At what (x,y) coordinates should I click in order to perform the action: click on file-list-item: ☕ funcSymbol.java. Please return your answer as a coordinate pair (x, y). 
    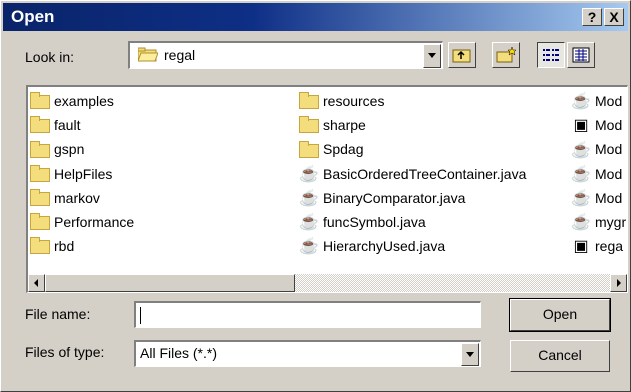
    Looking at the image, I should click on (362, 222).